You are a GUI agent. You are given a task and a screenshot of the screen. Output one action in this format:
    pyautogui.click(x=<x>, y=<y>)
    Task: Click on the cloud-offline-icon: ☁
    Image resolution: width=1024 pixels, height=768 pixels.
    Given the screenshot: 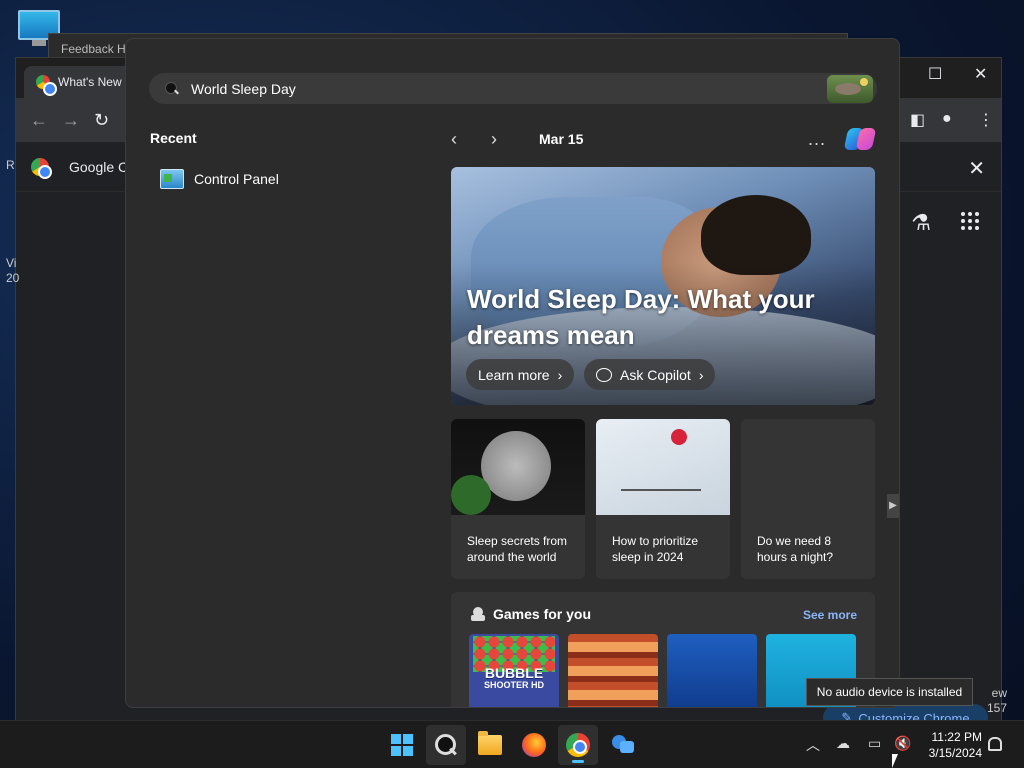 What is the action you would take?
    pyautogui.click(x=843, y=743)
    